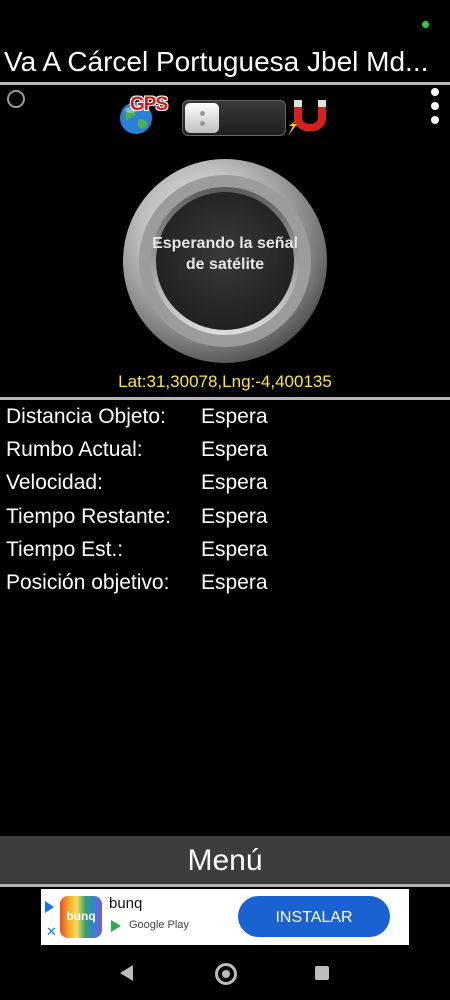  What do you see at coordinates (314, 916) in the screenshot?
I see `install-button: INSTALAR` at bounding box center [314, 916].